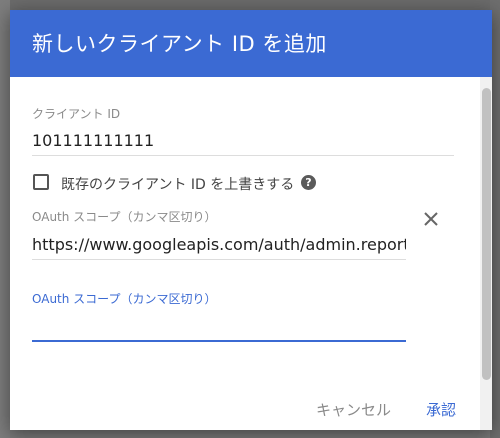 The width and height of the screenshot is (500, 438). What do you see at coordinates (177, 184) in the screenshot?
I see `overwrite-checkbox-label: 既存のクライアント ID を上書きする` at bounding box center [177, 184].